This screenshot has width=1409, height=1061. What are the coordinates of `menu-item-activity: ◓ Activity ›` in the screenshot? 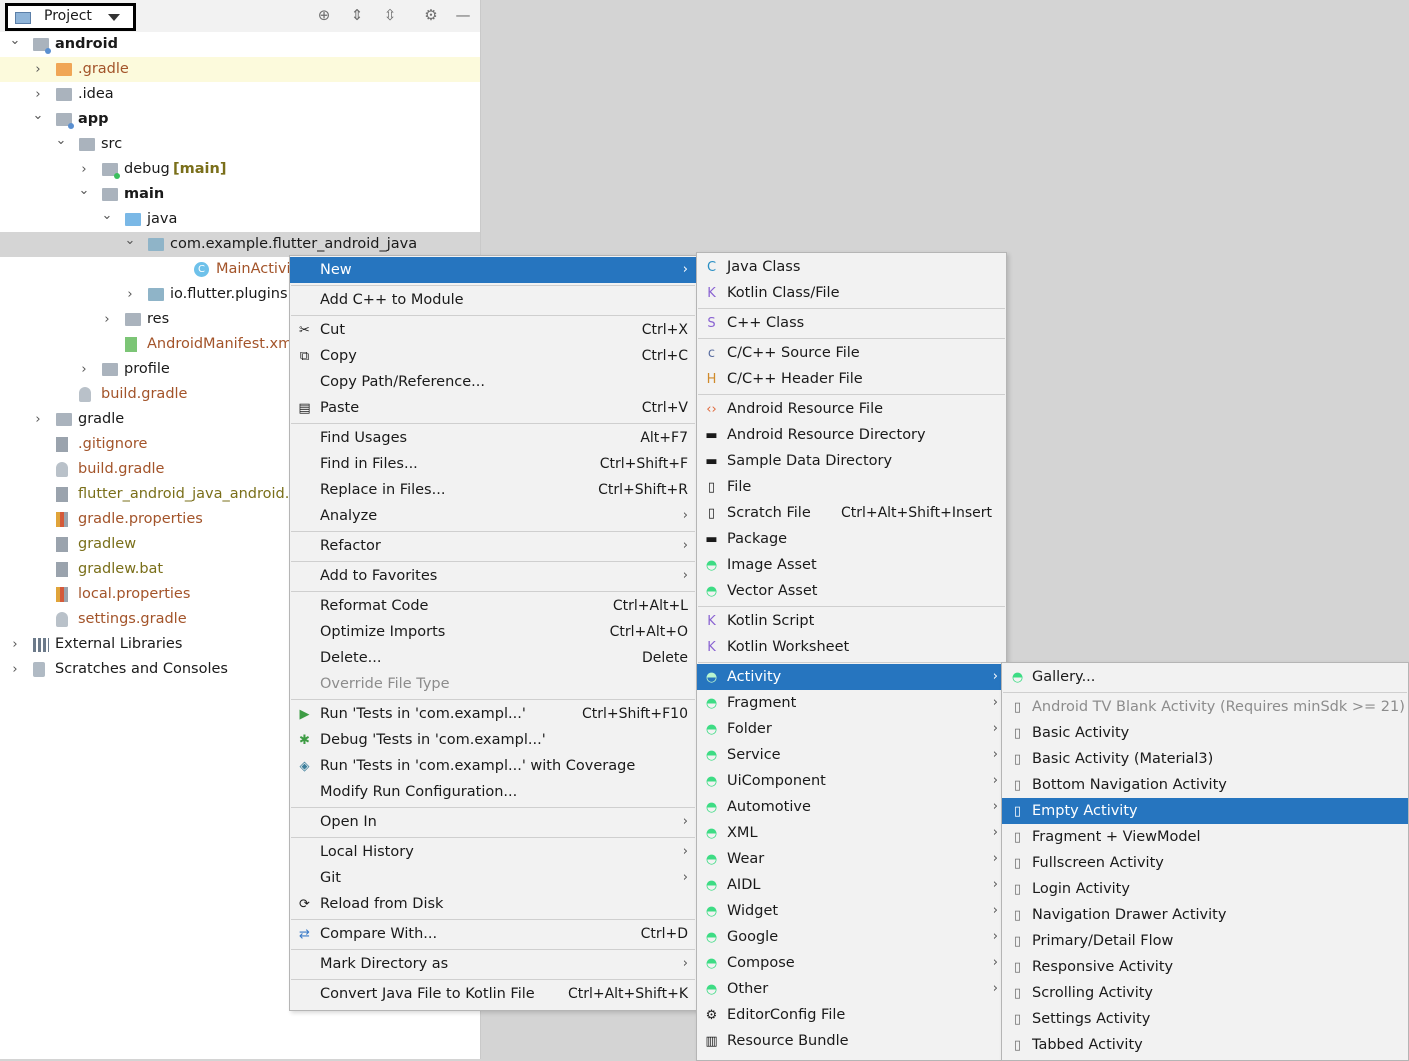 It's located at (851, 677).